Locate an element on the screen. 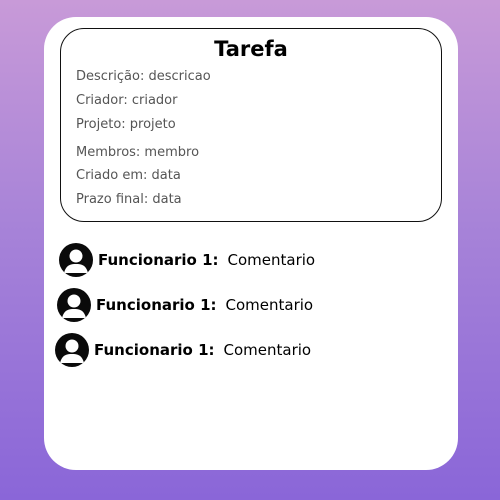 The image size is (500, 500). task-members: Membros: membro is located at coordinates (138, 152).